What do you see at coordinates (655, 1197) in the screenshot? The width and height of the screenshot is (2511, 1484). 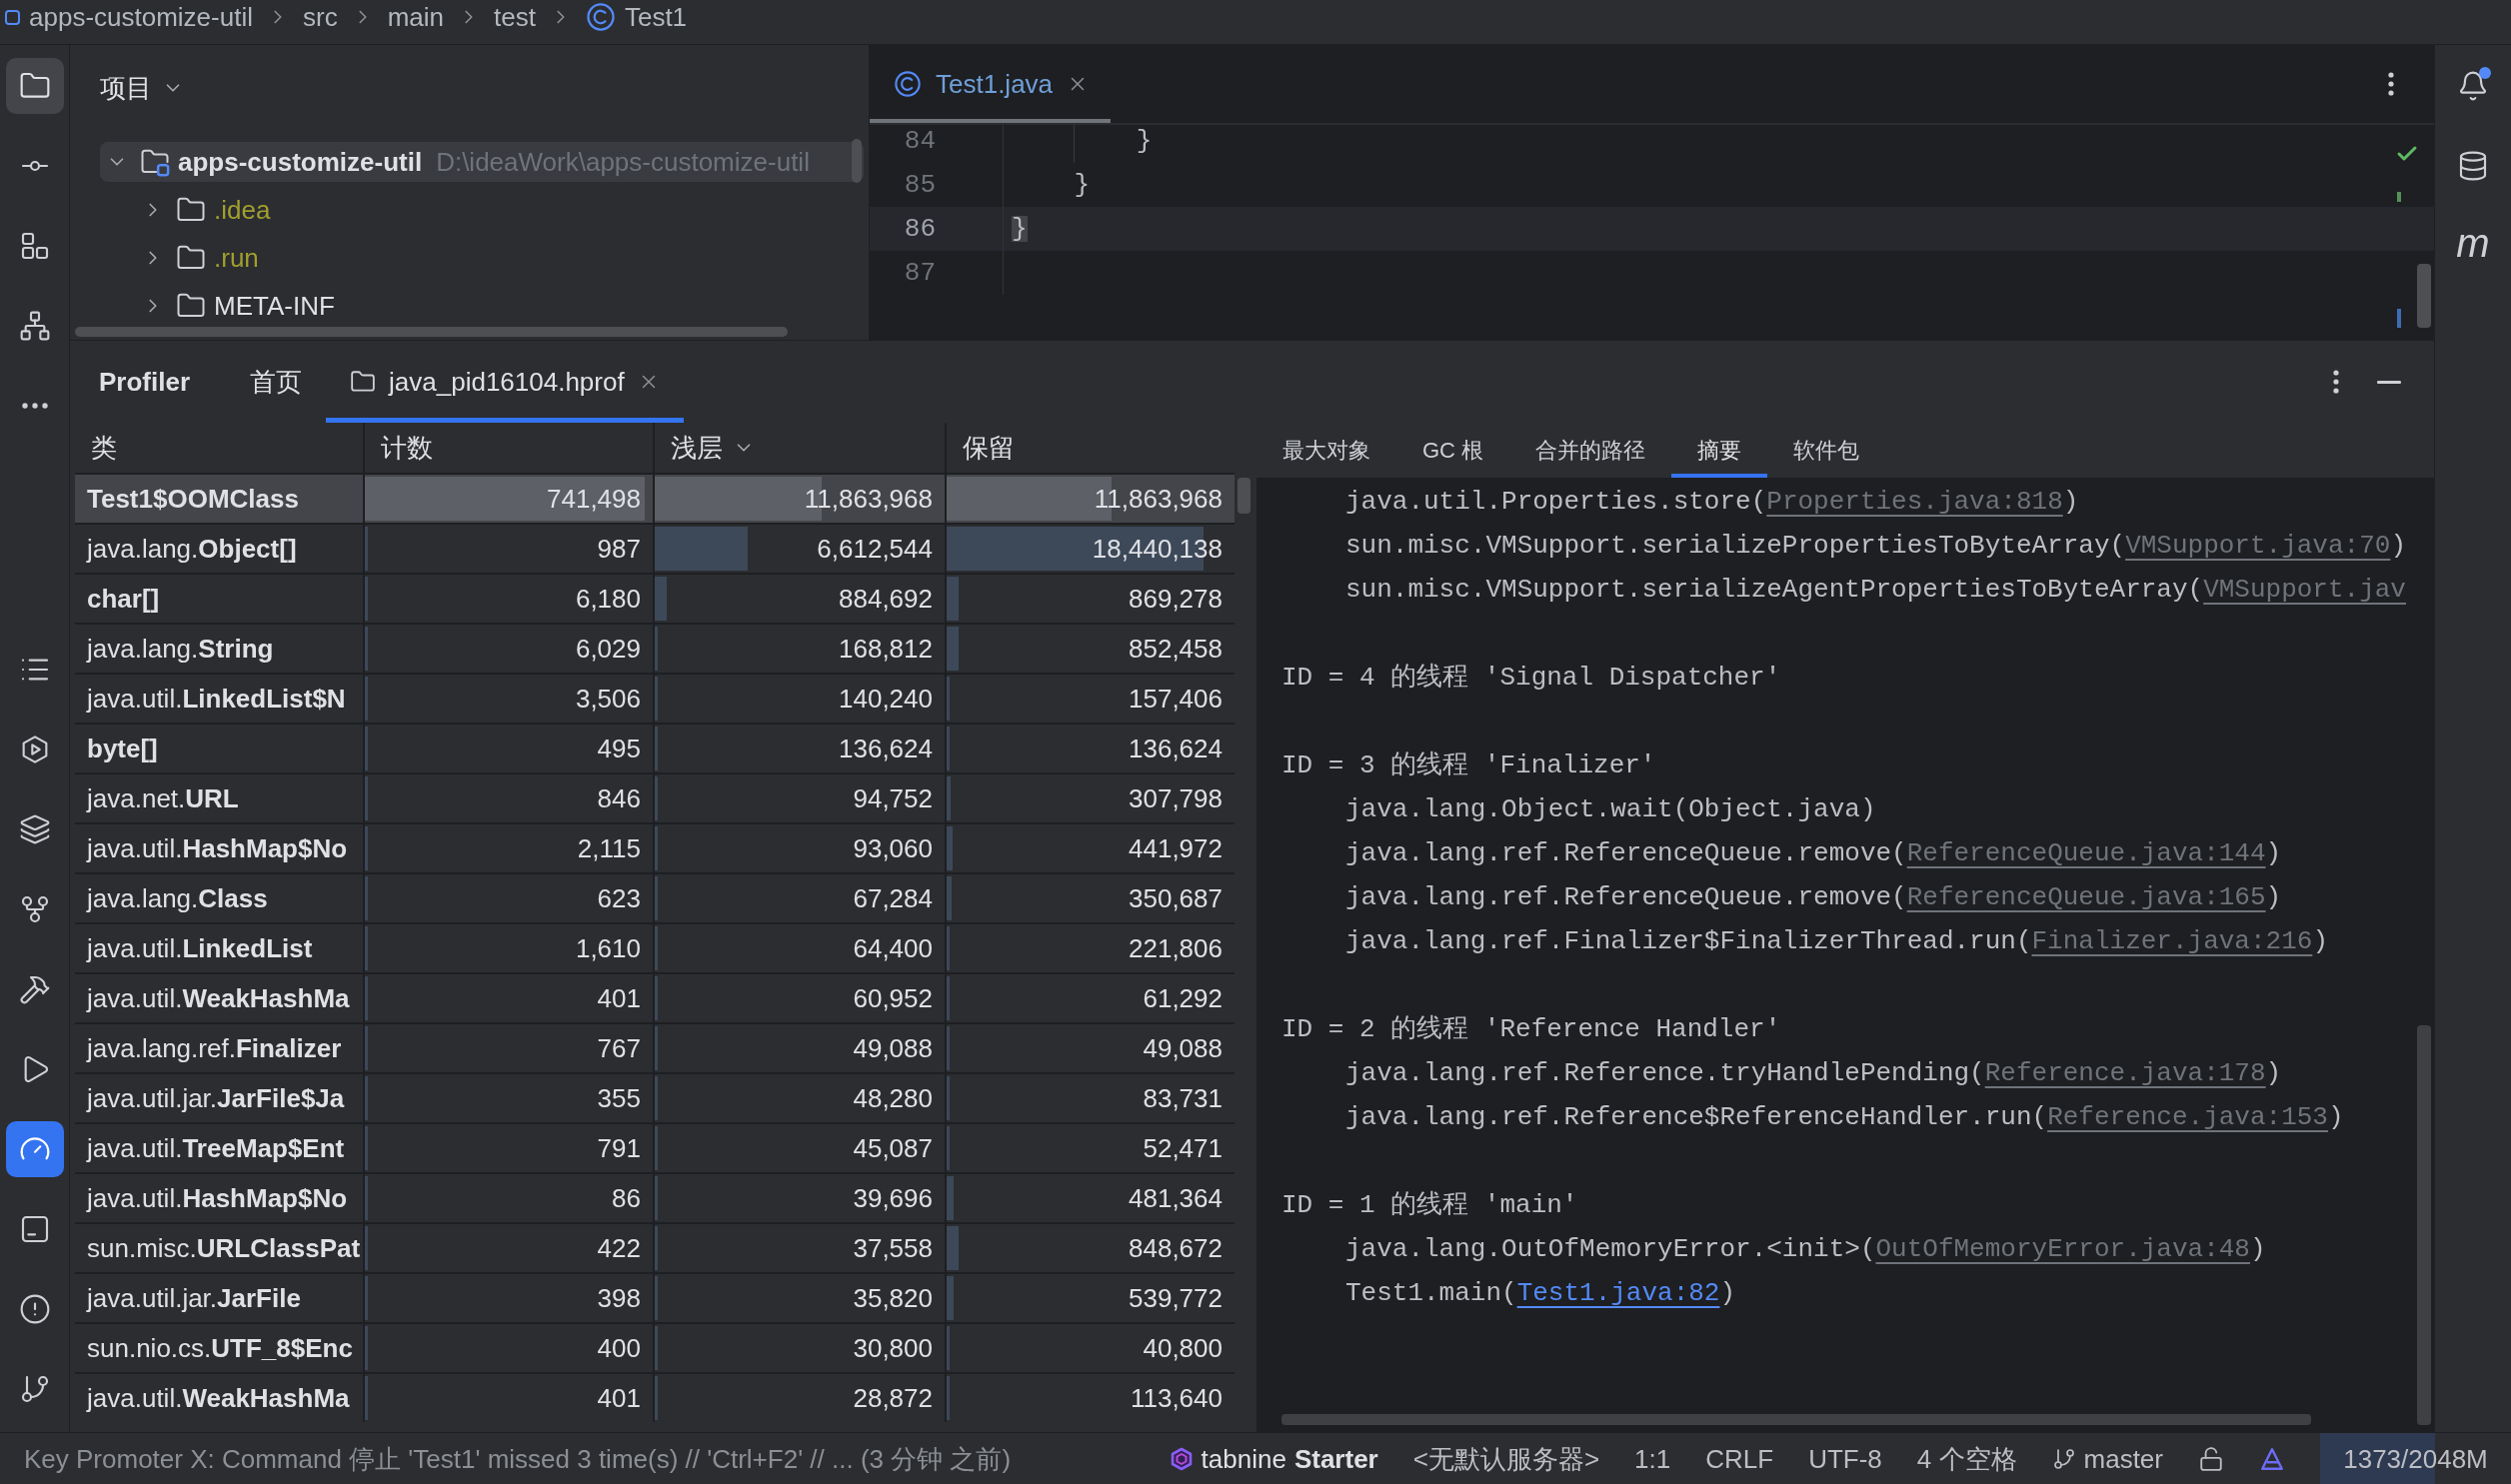 I see `table-row: java.util.HashMap$No 86 39,696 481,364` at bounding box center [655, 1197].